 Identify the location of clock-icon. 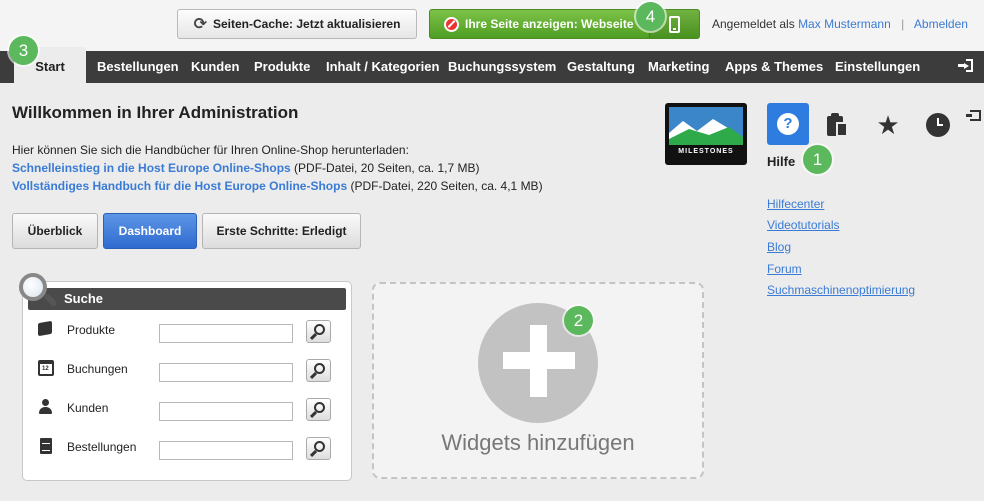
(938, 125).